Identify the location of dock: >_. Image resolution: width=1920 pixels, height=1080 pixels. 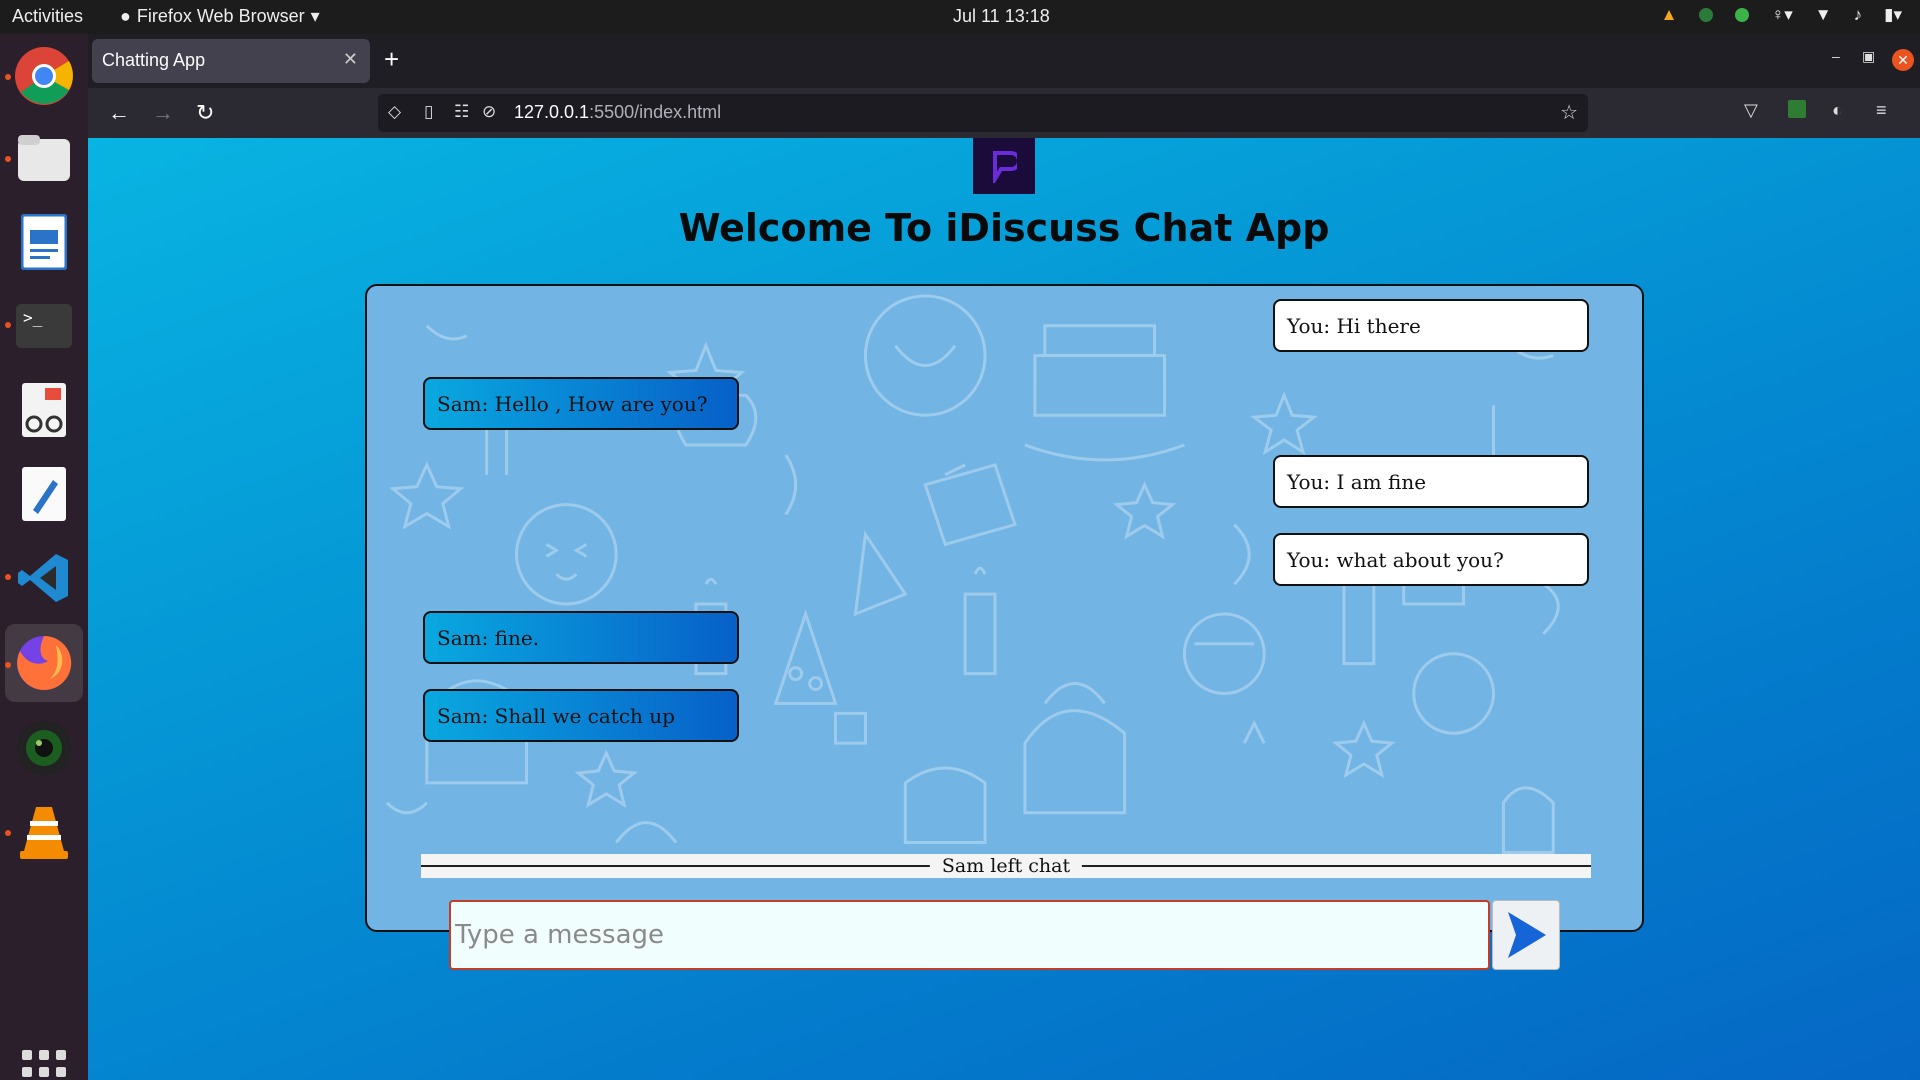
(44, 557).